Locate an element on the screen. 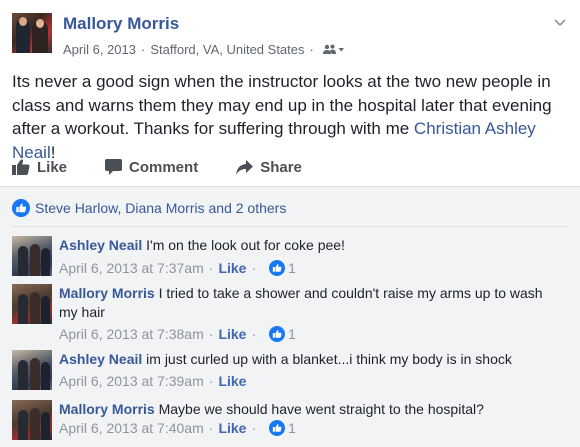  comment-button: Comment is located at coordinates (151, 167).